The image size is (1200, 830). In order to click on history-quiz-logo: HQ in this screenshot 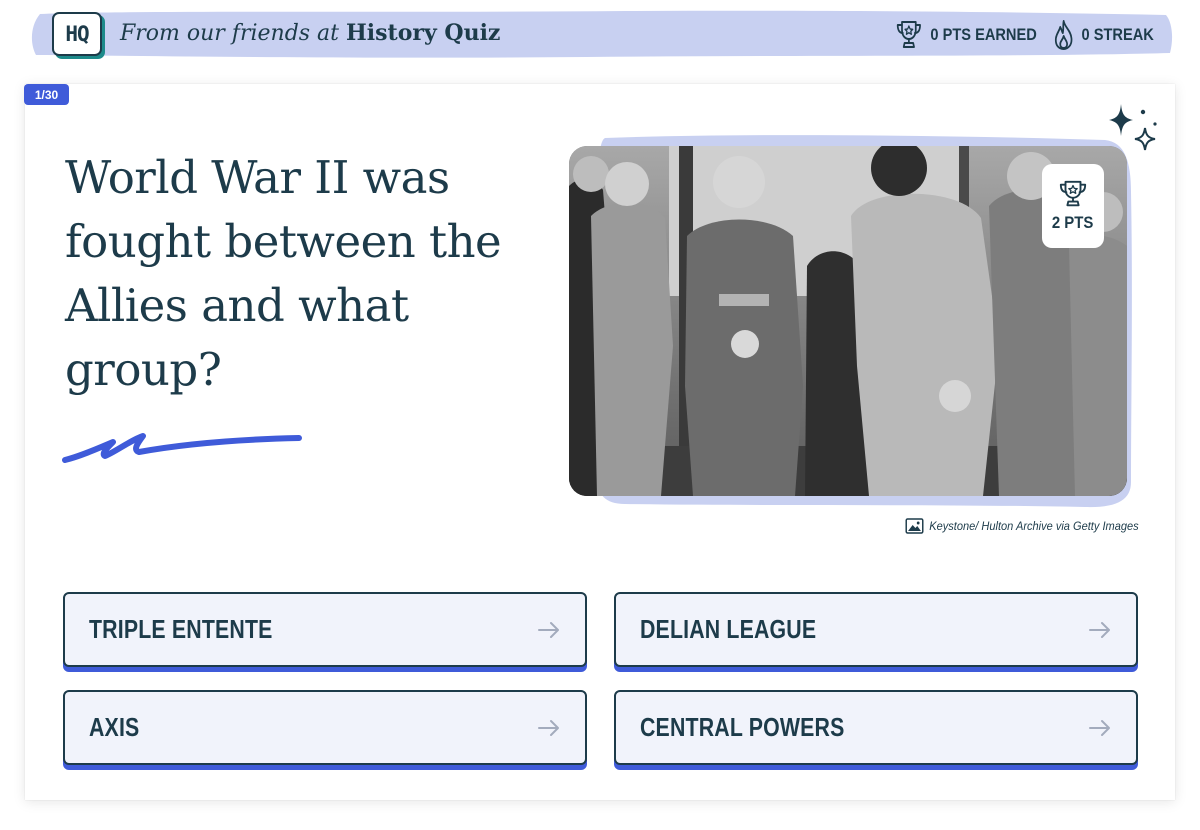, I will do `click(77, 34)`.